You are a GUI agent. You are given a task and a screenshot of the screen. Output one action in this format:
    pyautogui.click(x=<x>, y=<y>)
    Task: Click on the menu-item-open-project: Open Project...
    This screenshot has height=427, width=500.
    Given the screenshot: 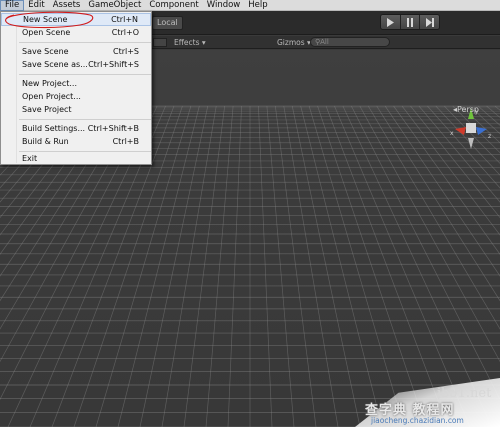 What is the action you would take?
    pyautogui.click(x=76, y=96)
    